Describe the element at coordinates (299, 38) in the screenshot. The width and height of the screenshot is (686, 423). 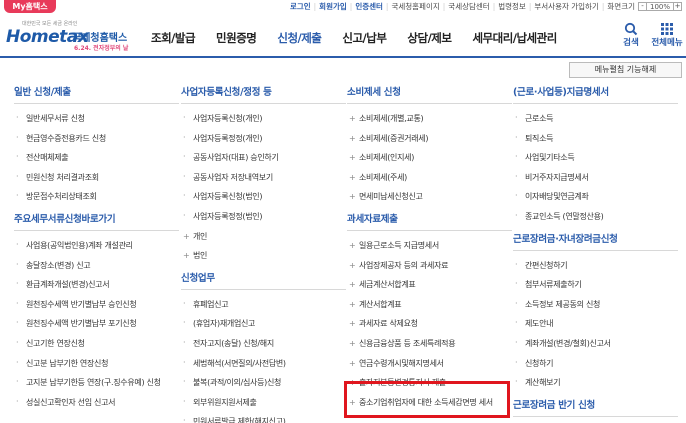
I see `main-menu-item: 신청/제출` at that location.